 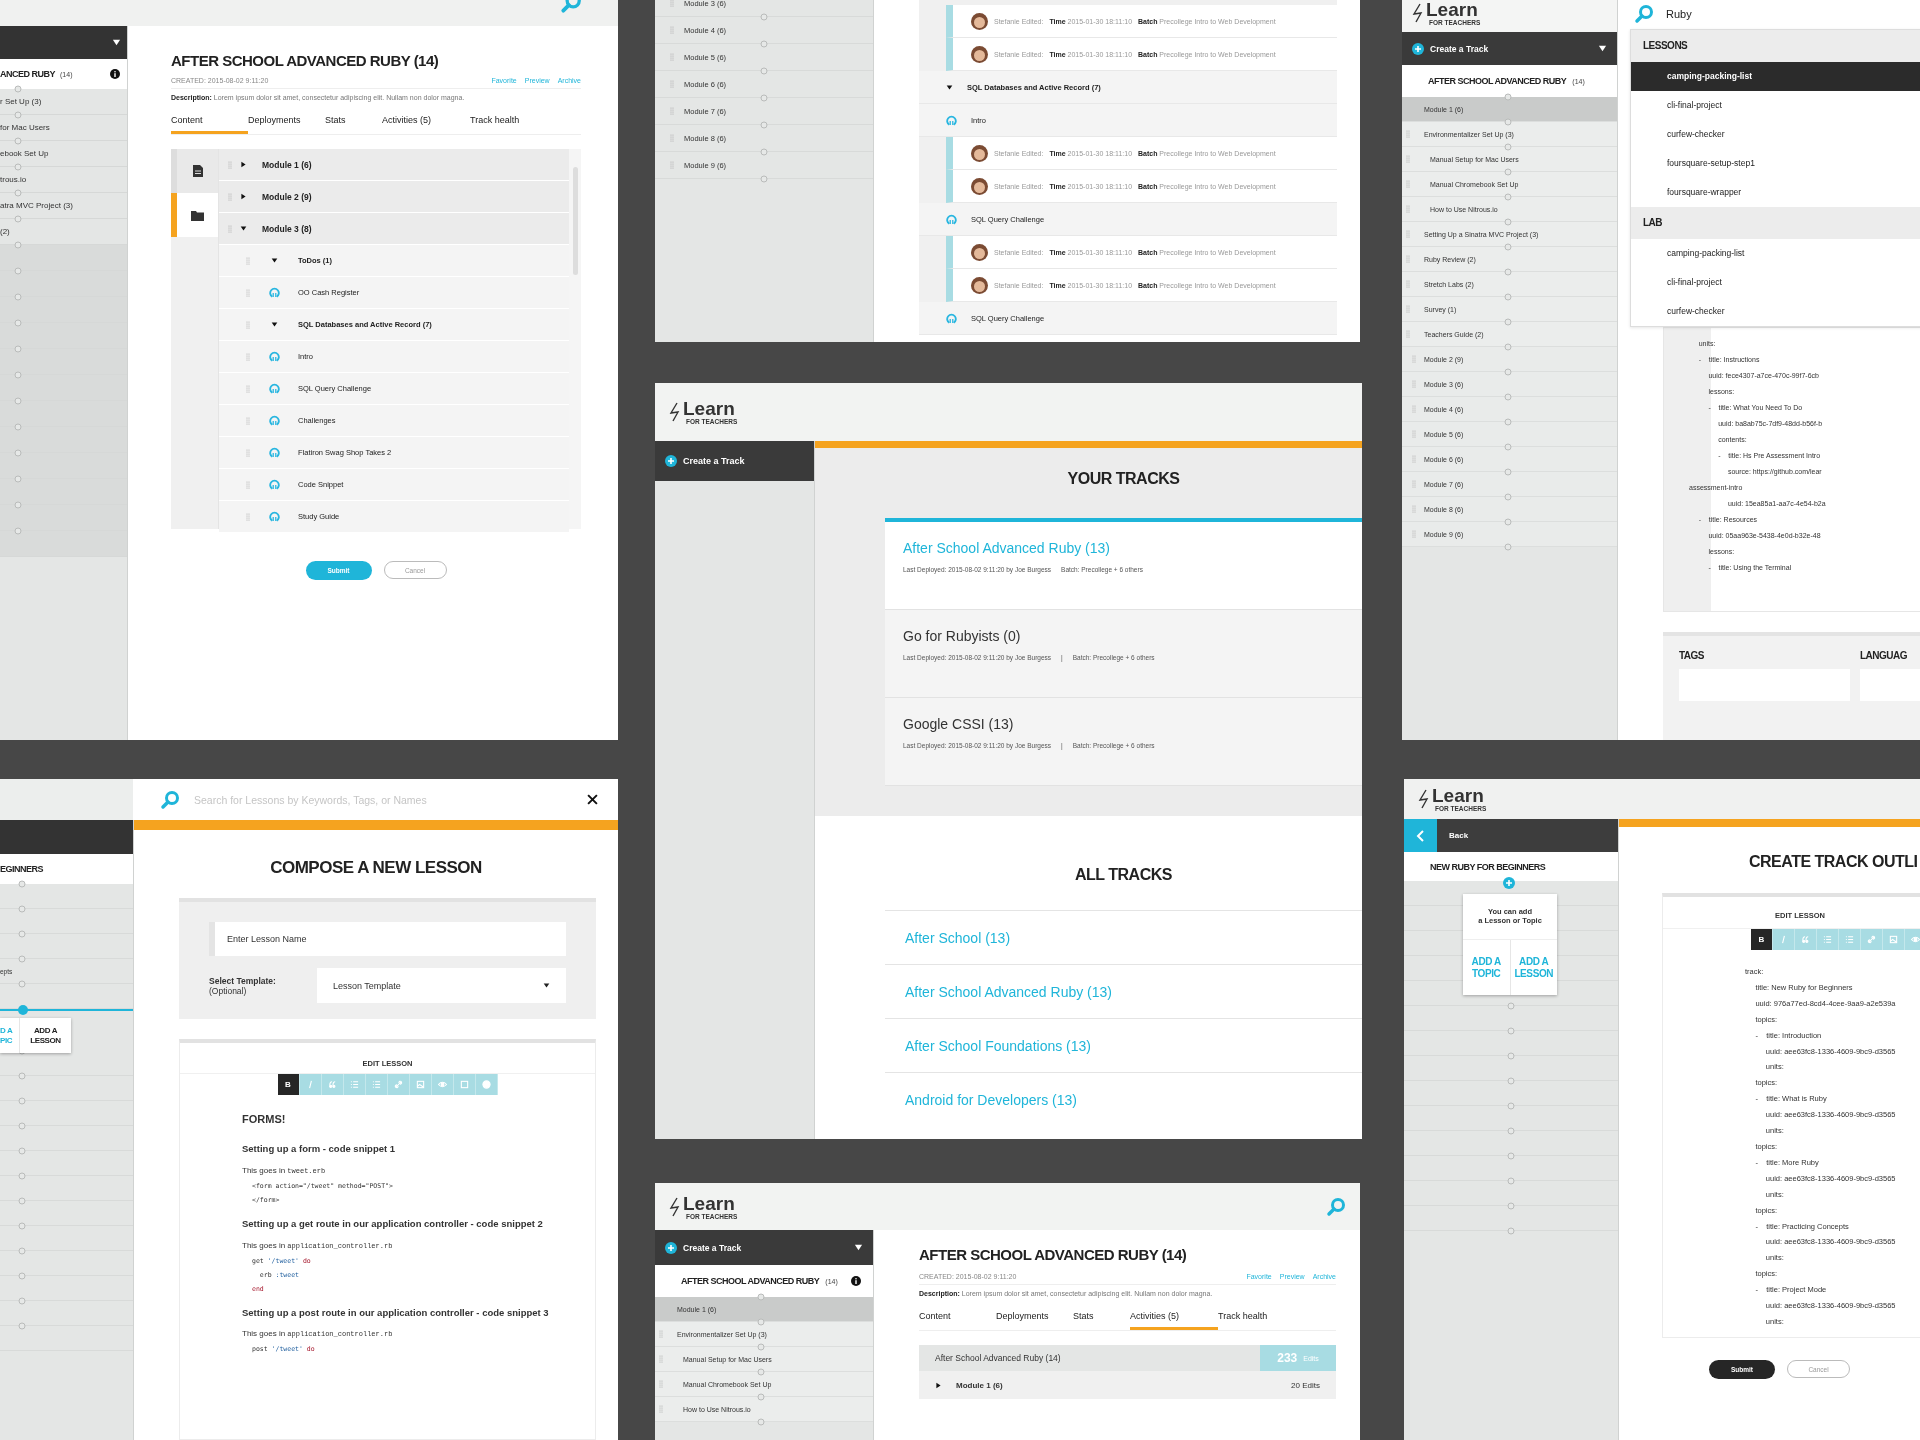 I want to click on track-title: ANCED RUBY, so click(x=27, y=74).